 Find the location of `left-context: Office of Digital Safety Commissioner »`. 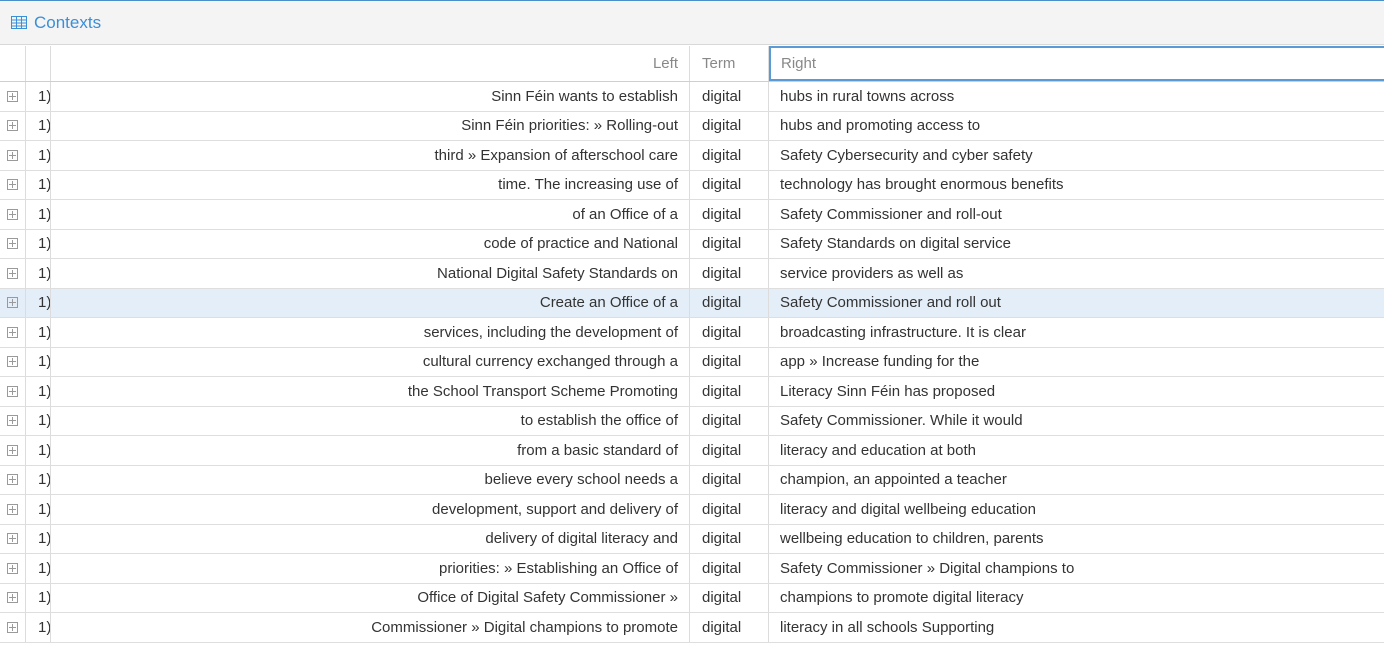

left-context: Office of Digital Safety Commissioner » is located at coordinates (370, 597).